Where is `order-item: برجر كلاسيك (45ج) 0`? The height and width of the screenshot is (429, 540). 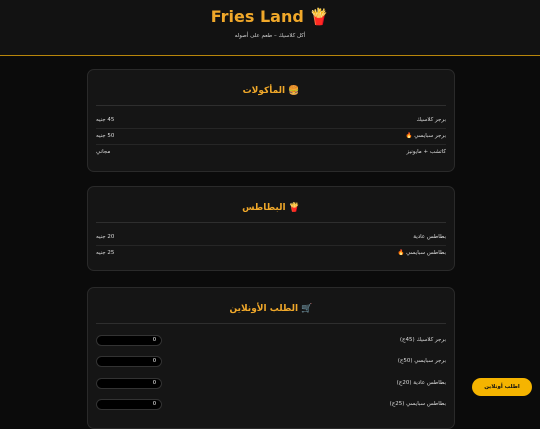 order-item: برجر كلاسيك (45ج) 0 is located at coordinates (271, 340).